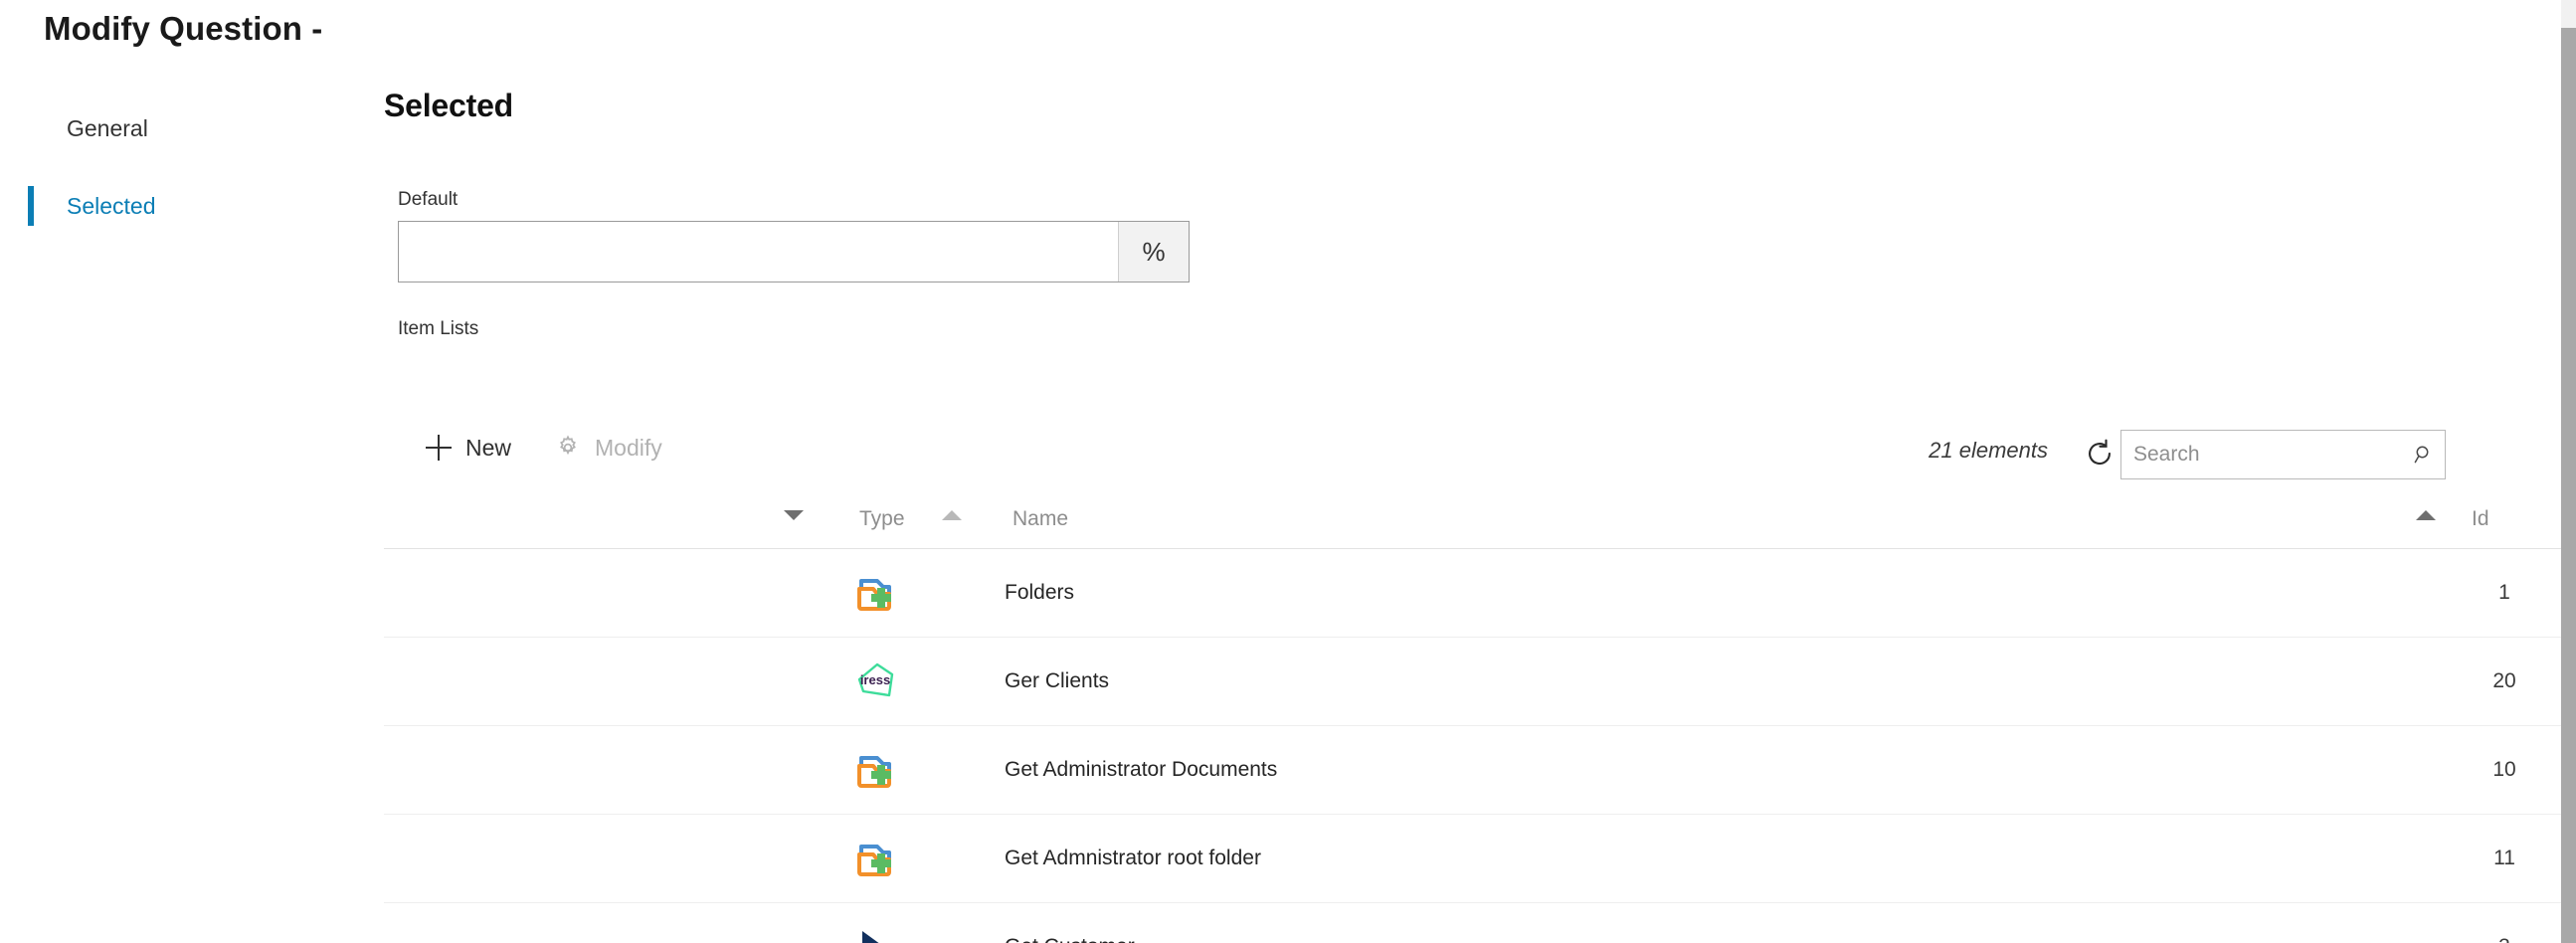 The height and width of the screenshot is (943, 2576). What do you see at coordinates (438, 328) in the screenshot?
I see `item-lists-label: Item Lists` at bounding box center [438, 328].